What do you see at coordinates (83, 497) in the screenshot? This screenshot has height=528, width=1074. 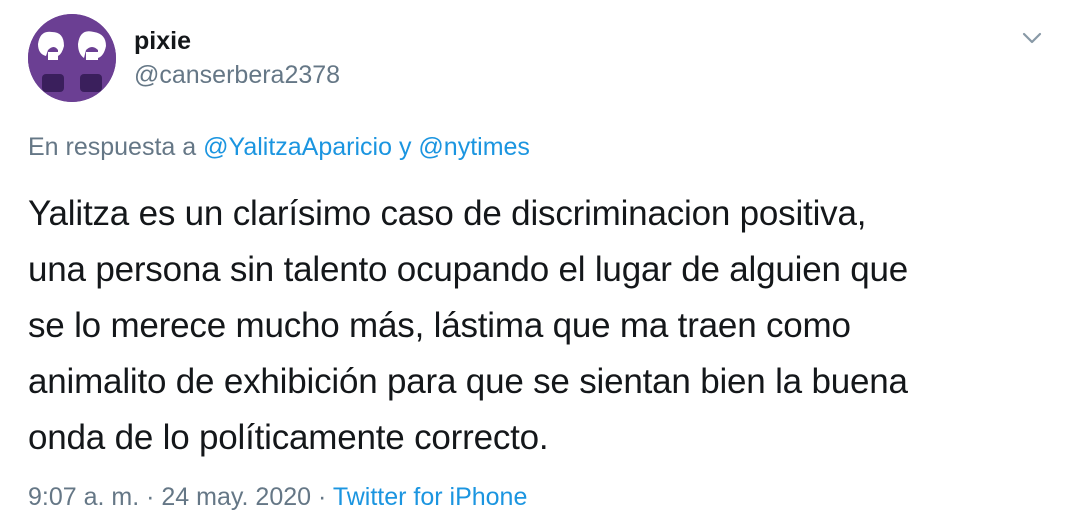 I see `tweet-time: 9:07 a. m.` at bounding box center [83, 497].